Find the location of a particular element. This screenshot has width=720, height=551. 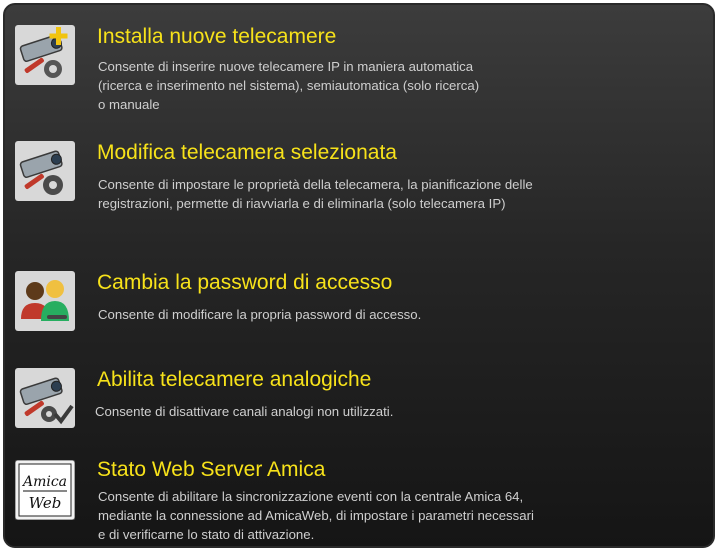

description-line: o manuale is located at coordinates (129, 104).